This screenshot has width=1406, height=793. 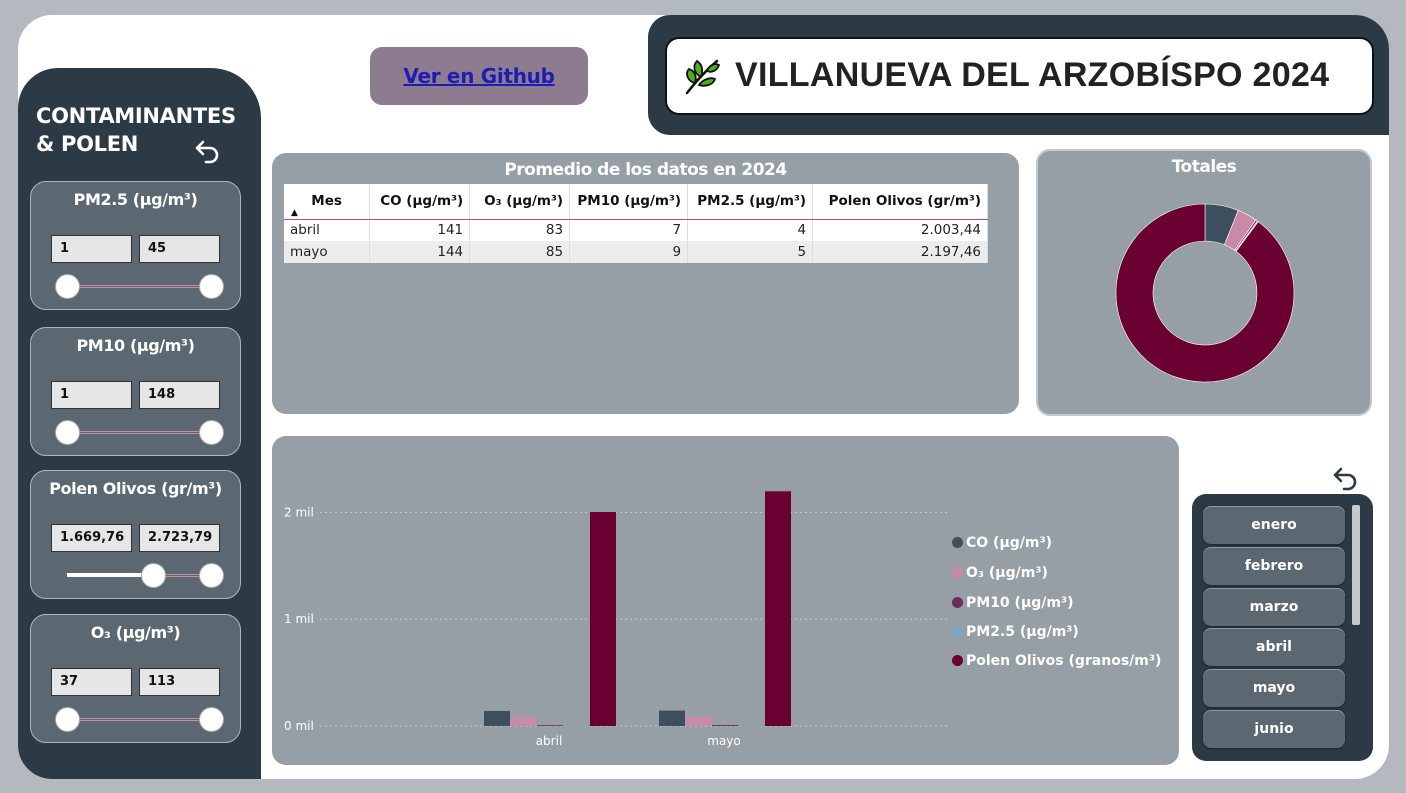 I want to click on header-title-box: VILLANUEVA DEL ARZOBÍSPO 2024, so click(x=1019, y=76).